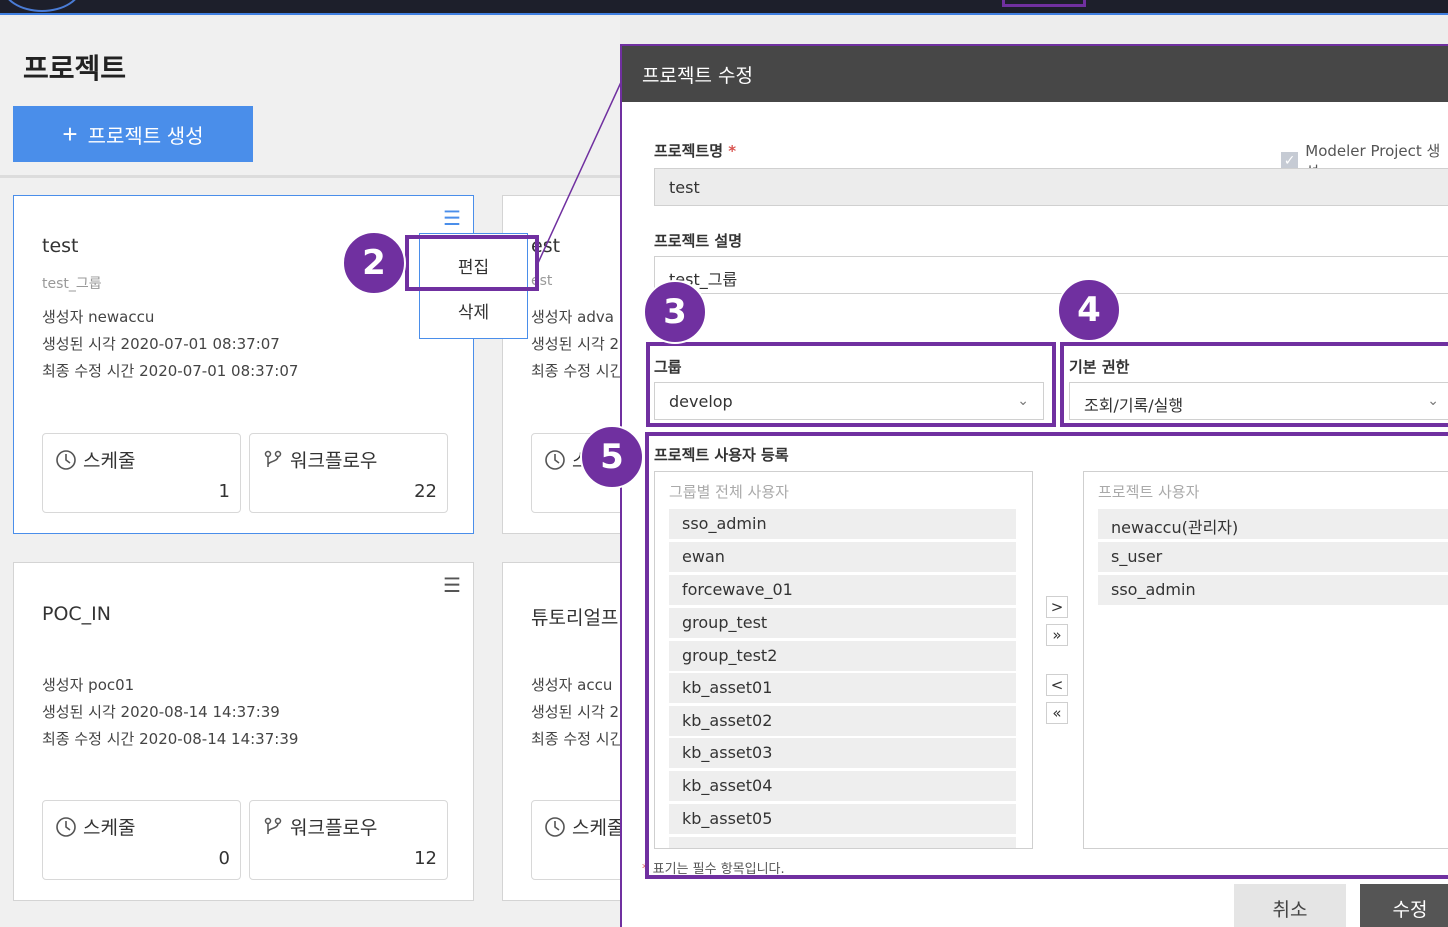 The image size is (1448, 927). Describe the element at coordinates (698, 241) in the screenshot. I see `project-description-label: 프로젝트 설명` at that location.